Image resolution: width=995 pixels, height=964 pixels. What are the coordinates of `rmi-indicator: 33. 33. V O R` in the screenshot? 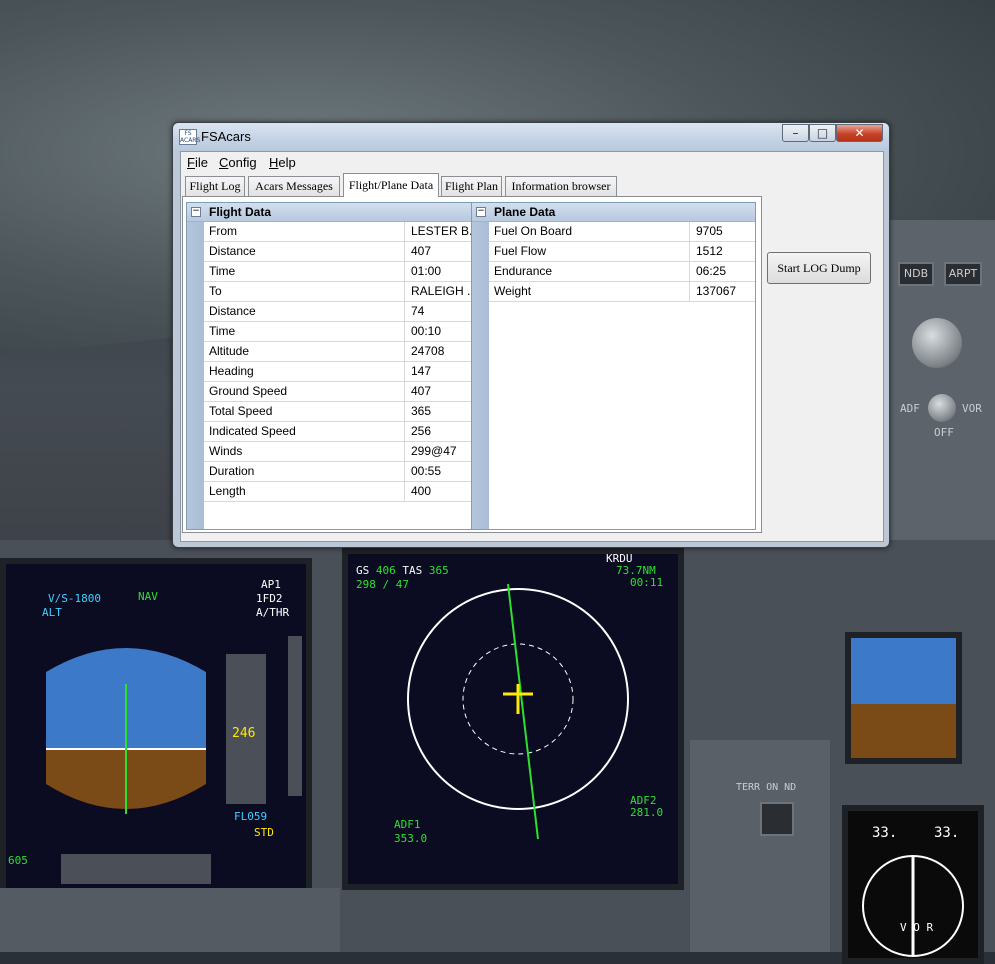 It's located at (913, 884).